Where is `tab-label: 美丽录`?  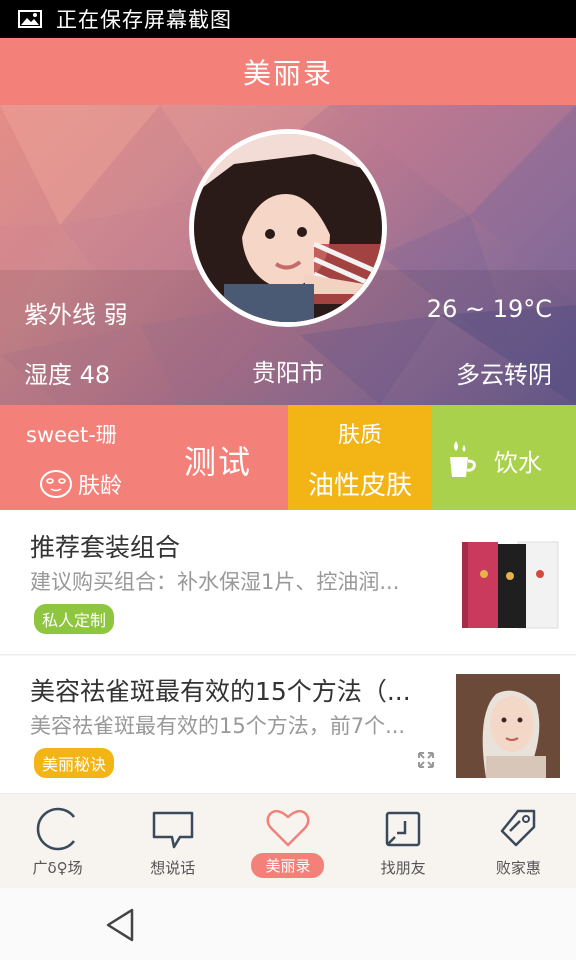
tab-label: 美丽录 is located at coordinates (288, 865).